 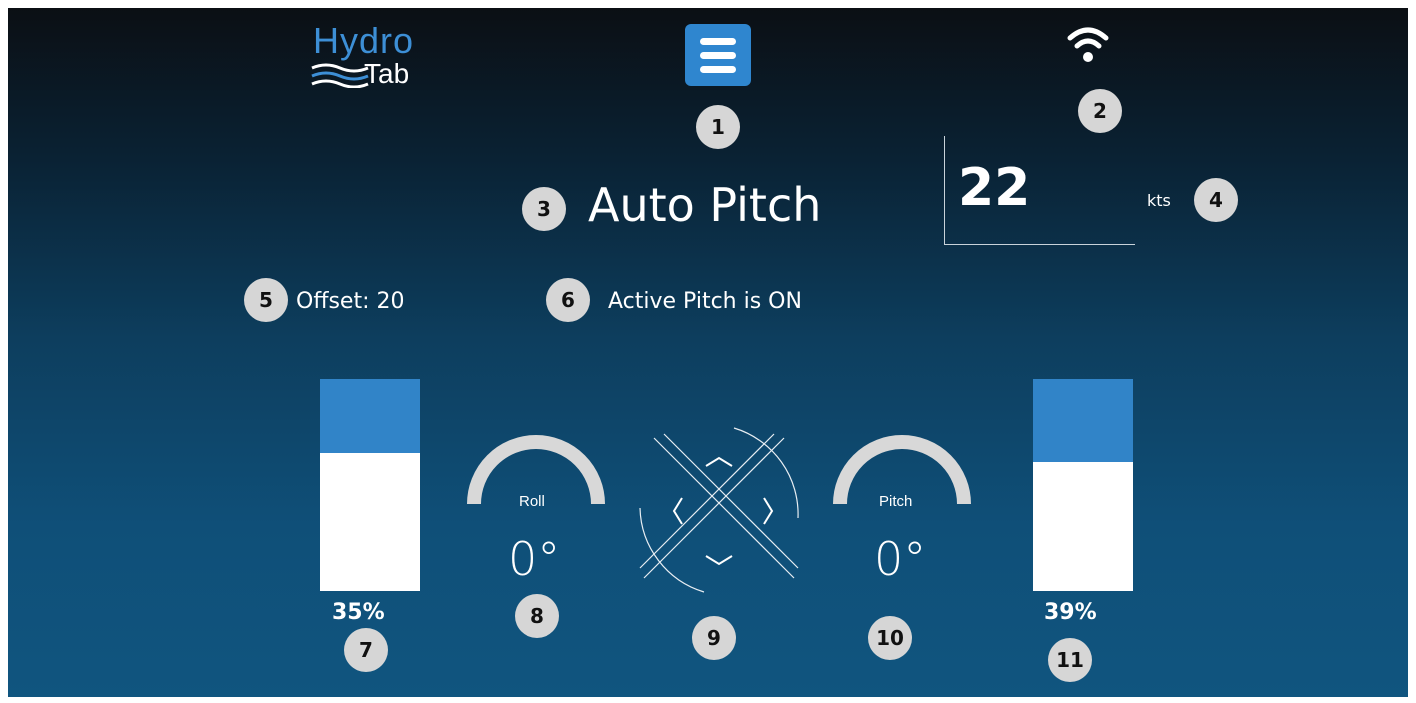 What do you see at coordinates (266, 300) in the screenshot?
I see `callout-badge-5: 5` at bounding box center [266, 300].